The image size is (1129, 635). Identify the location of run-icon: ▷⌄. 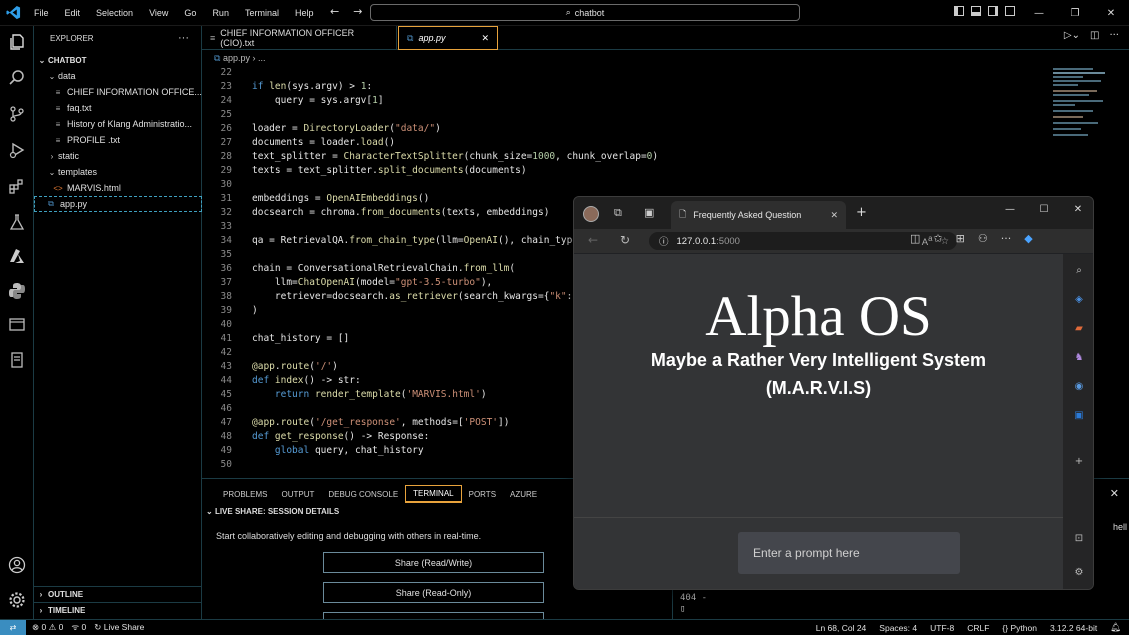
(1072, 35).